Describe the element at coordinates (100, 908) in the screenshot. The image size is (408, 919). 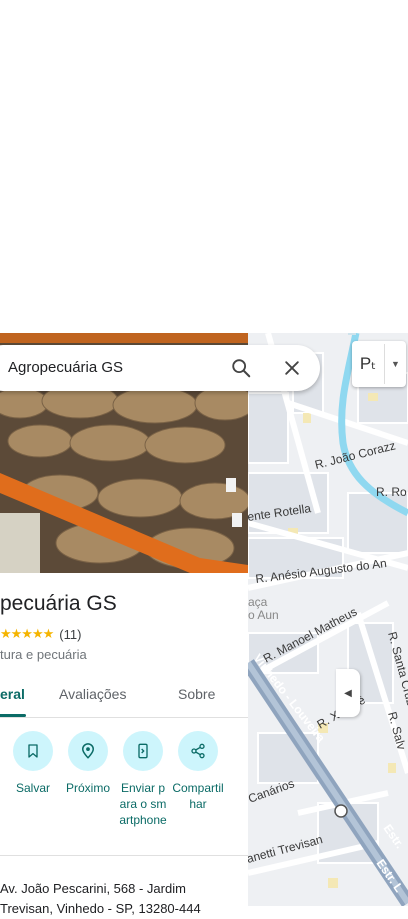
I see `address-line: Trevisan, Vinhedo - SP, 13280-444` at that location.